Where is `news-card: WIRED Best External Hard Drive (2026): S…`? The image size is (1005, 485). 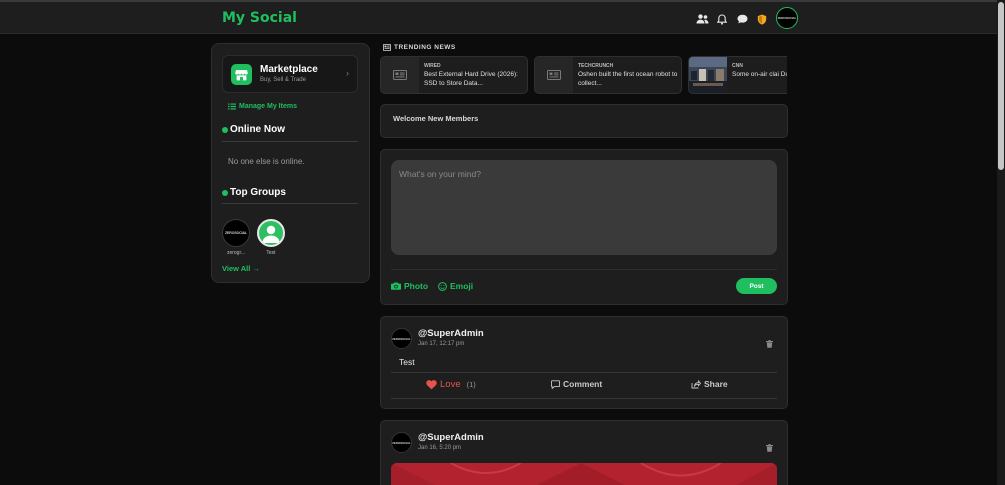
news-card: WIRED Best External Hard Drive (2026): S… is located at coordinates (454, 75).